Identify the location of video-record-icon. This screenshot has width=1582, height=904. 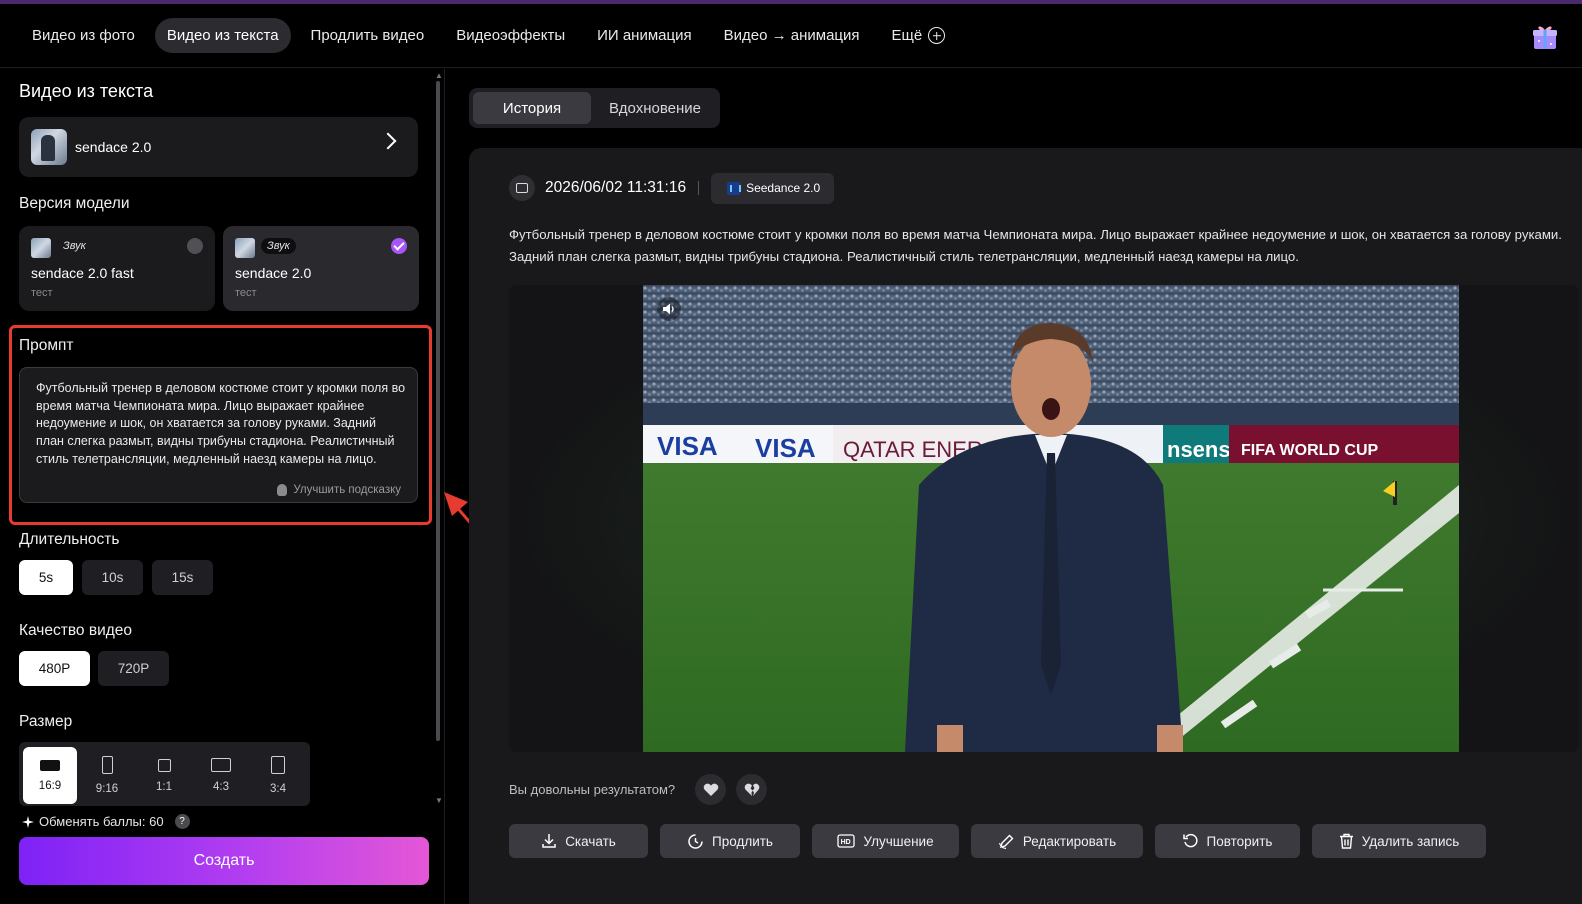
(522, 188).